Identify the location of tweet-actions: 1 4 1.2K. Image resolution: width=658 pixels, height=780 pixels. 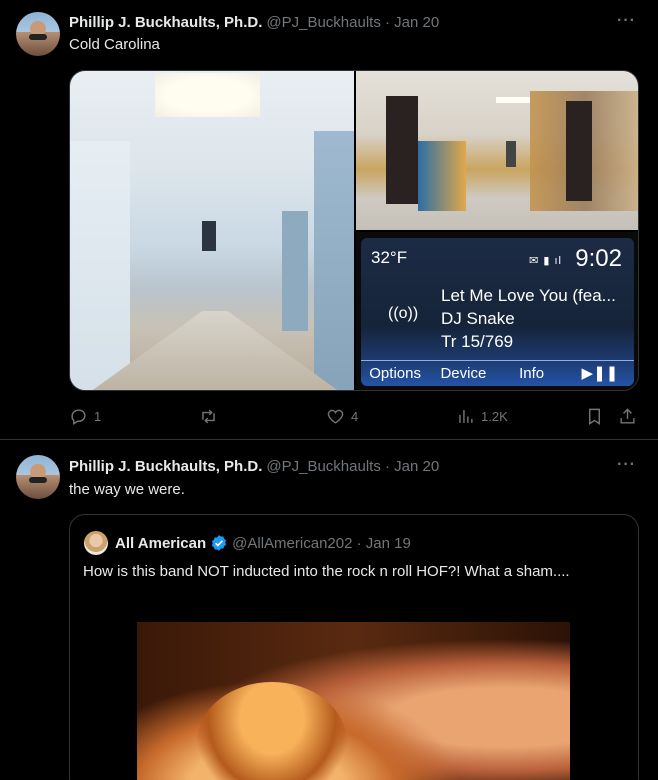
(354, 417).